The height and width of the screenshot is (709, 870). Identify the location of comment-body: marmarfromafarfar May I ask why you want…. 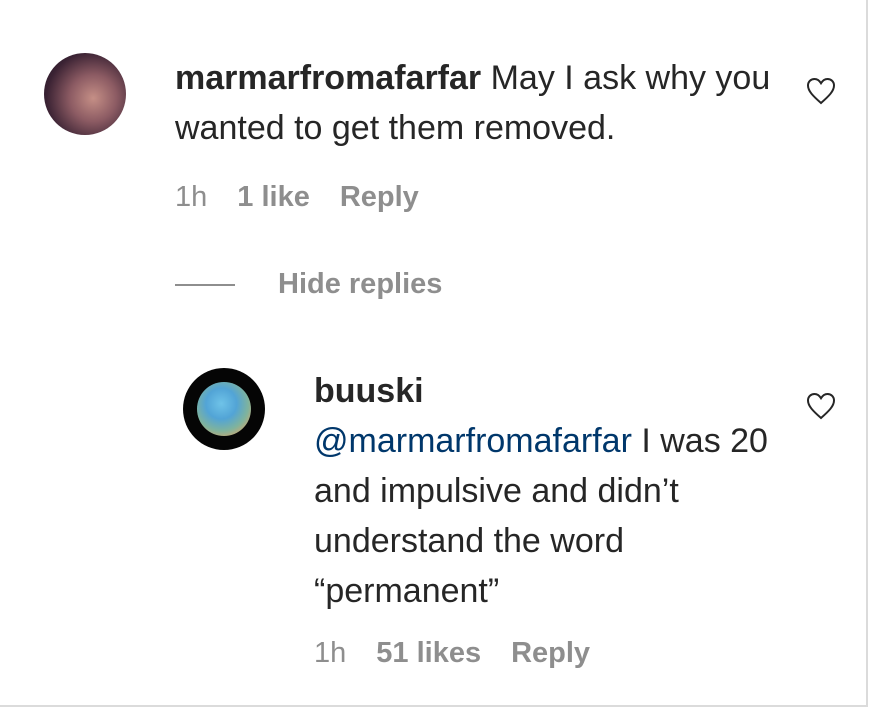
(475, 103).